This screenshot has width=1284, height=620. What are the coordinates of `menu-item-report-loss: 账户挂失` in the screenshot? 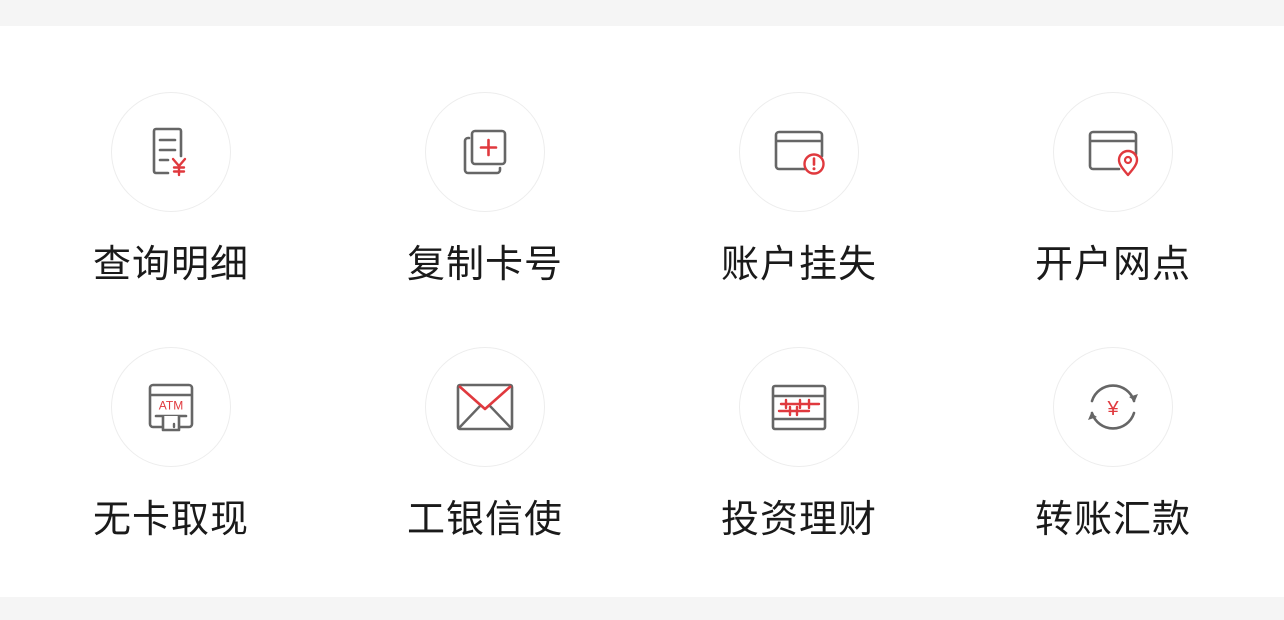 It's located at (799, 202).